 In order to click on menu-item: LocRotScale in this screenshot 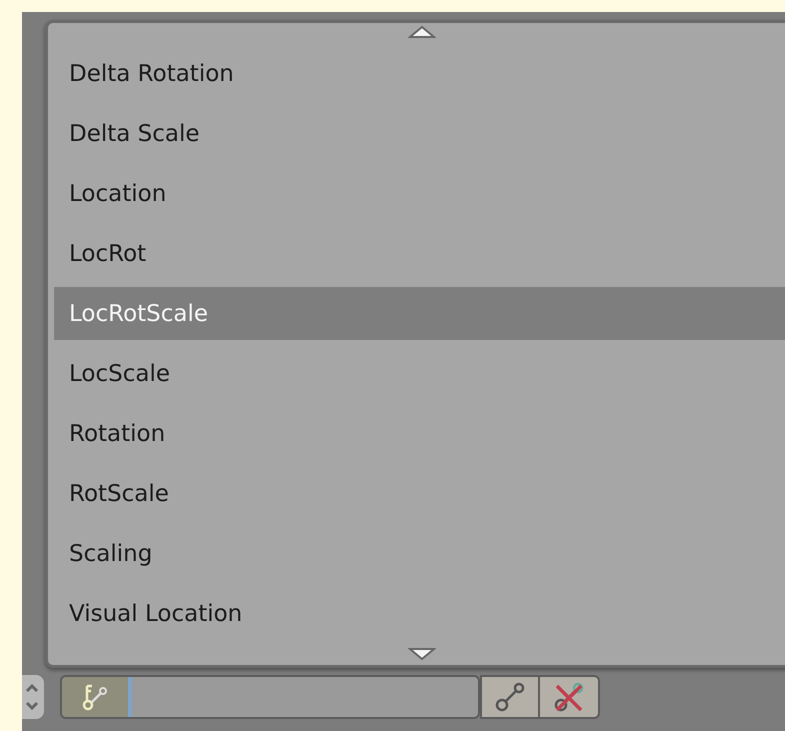, I will do `click(419, 313)`.